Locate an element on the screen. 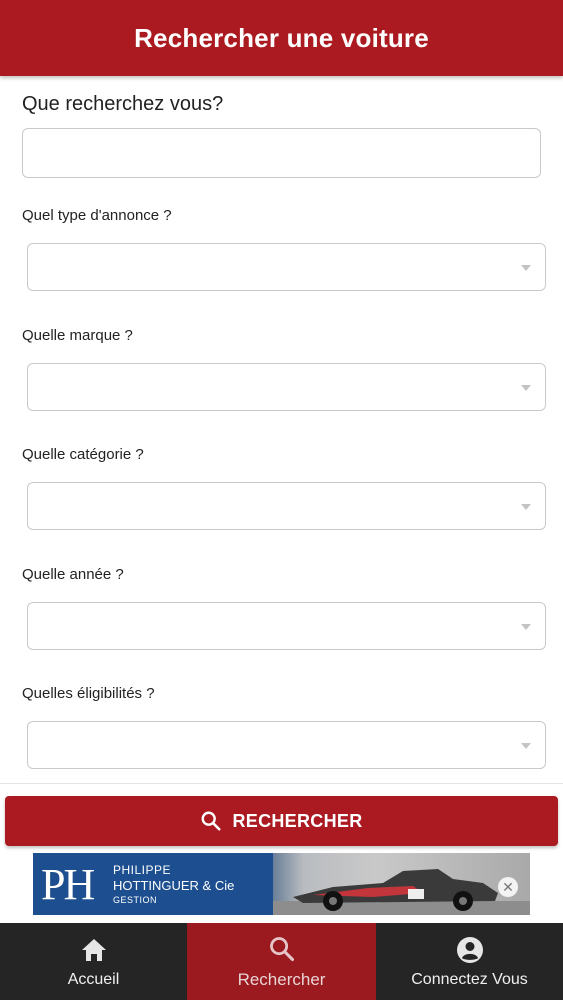  search-button-label: RECHERCHER is located at coordinates (297, 820).